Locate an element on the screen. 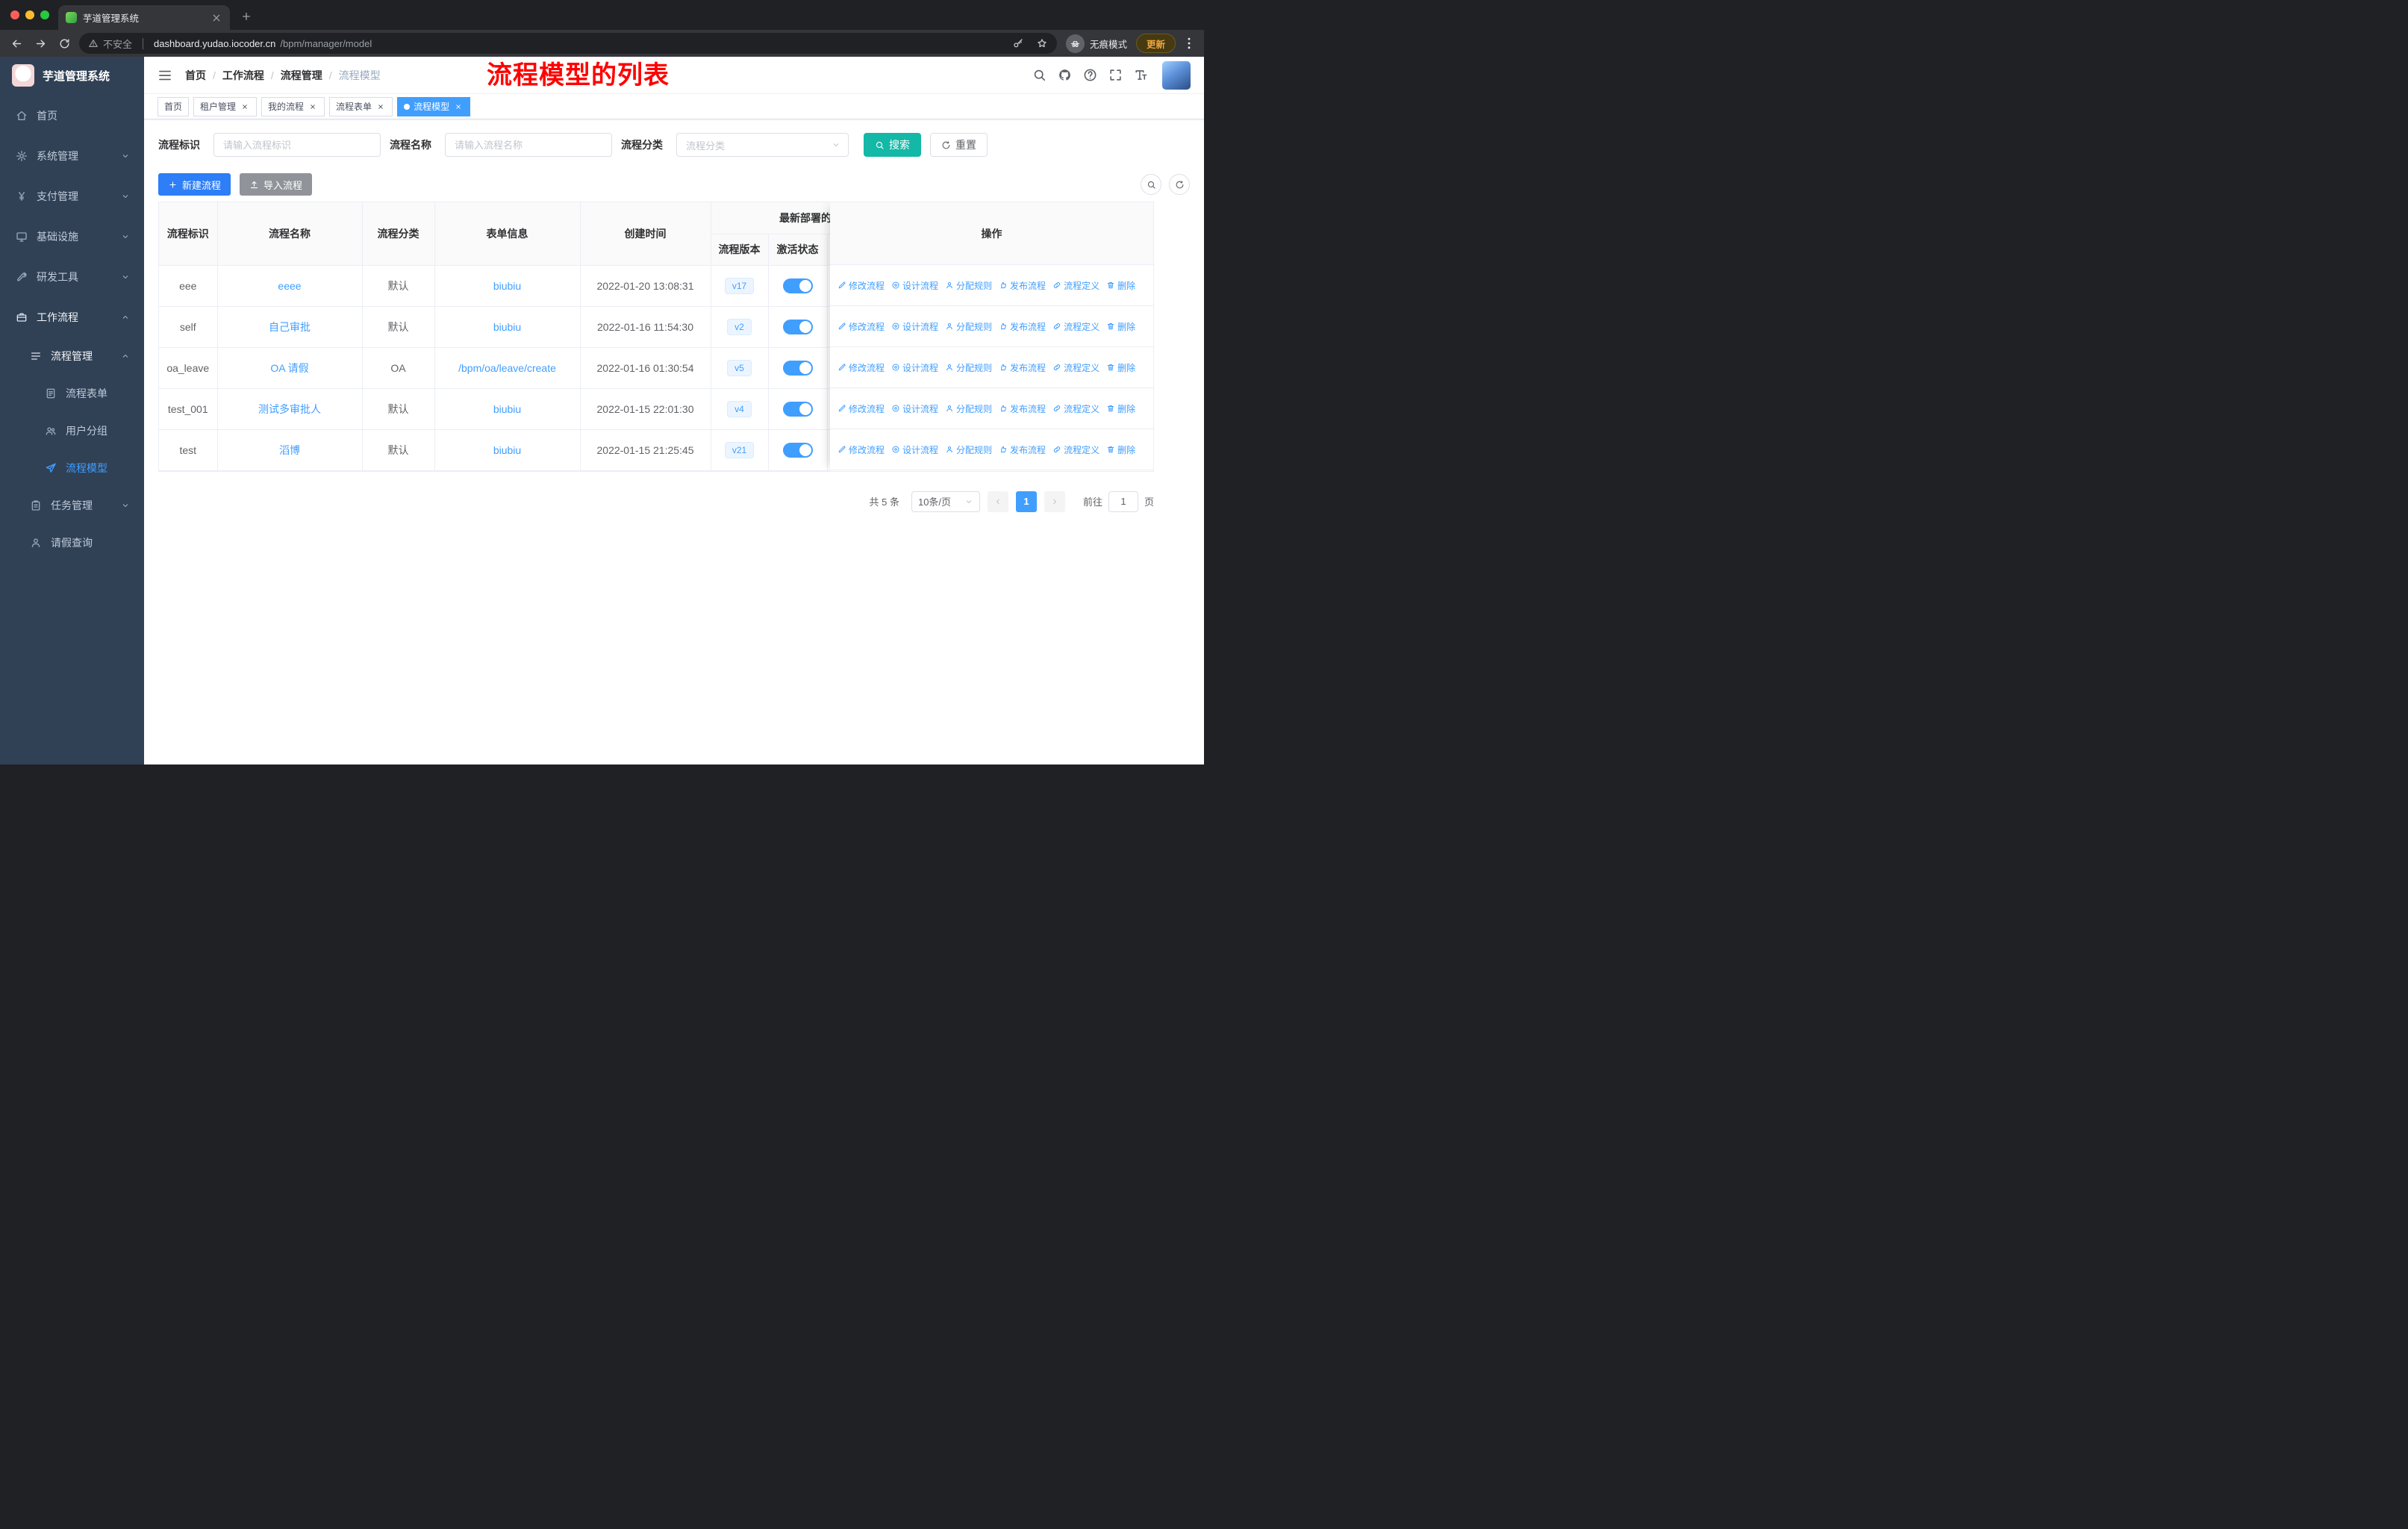  page-size-select: 10条/页 is located at coordinates (945, 501).